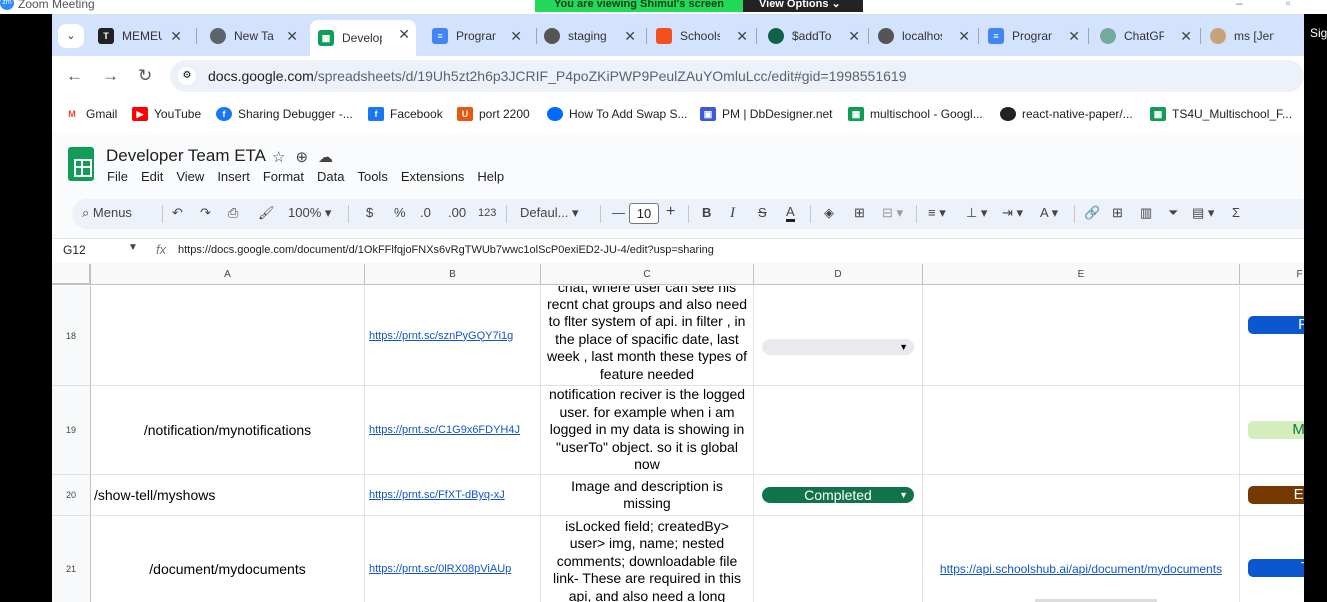 The height and width of the screenshot is (602, 1327). What do you see at coordinates (706, 212) in the screenshot?
I see `bold-icon: B` at bounding box center [706, 212].